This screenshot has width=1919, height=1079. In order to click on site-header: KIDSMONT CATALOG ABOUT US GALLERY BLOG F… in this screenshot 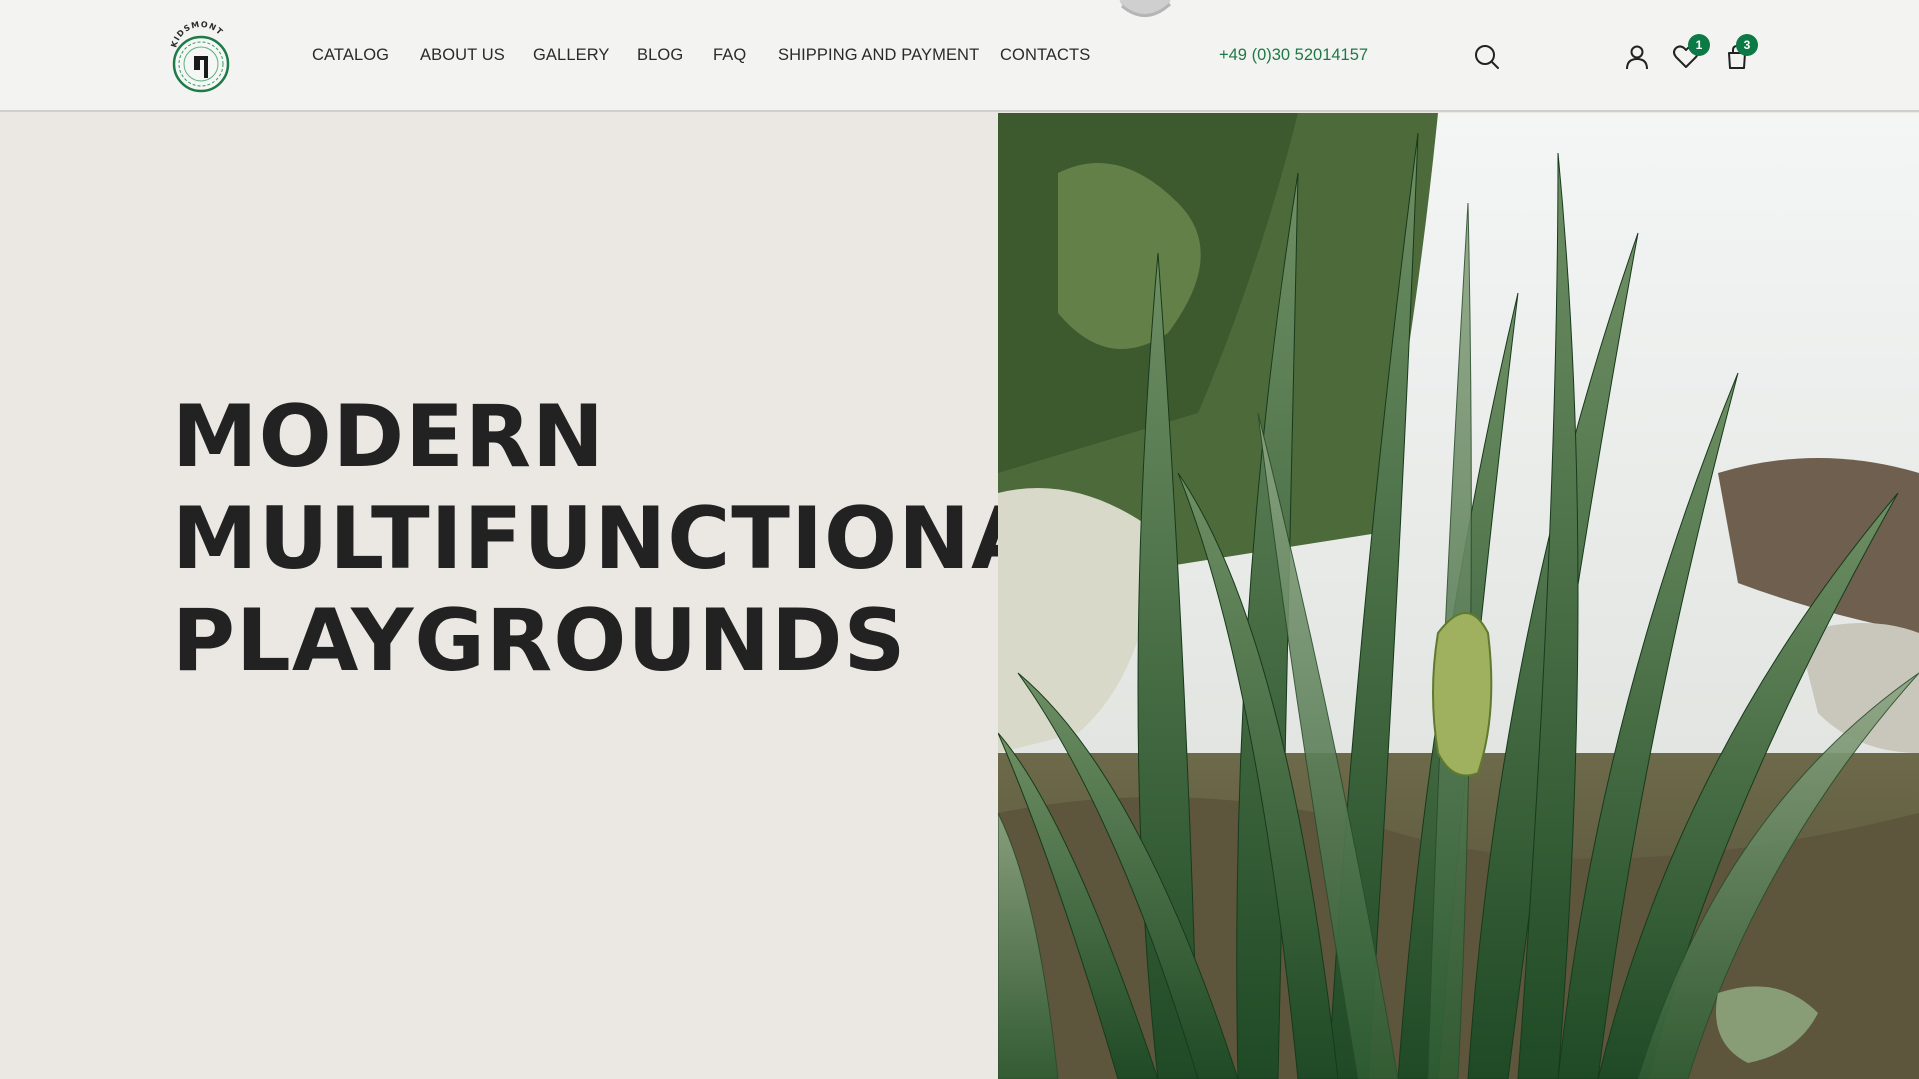, I will do `click(959, 56)`.